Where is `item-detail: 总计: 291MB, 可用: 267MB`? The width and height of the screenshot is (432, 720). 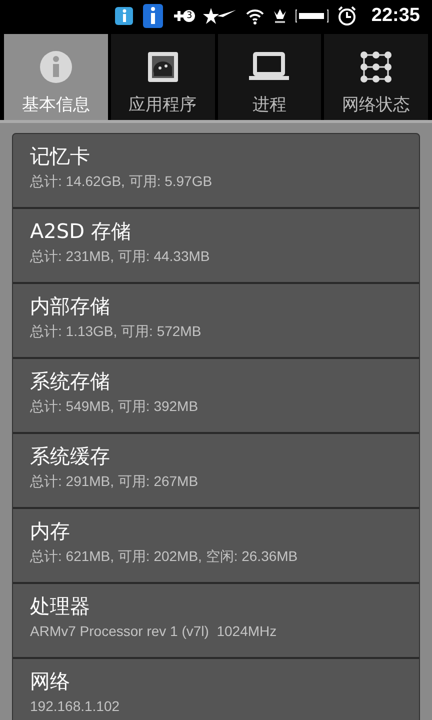
item-detail: 总计: 291MB, 可用: 267MB is located at coordinates (115, 482).